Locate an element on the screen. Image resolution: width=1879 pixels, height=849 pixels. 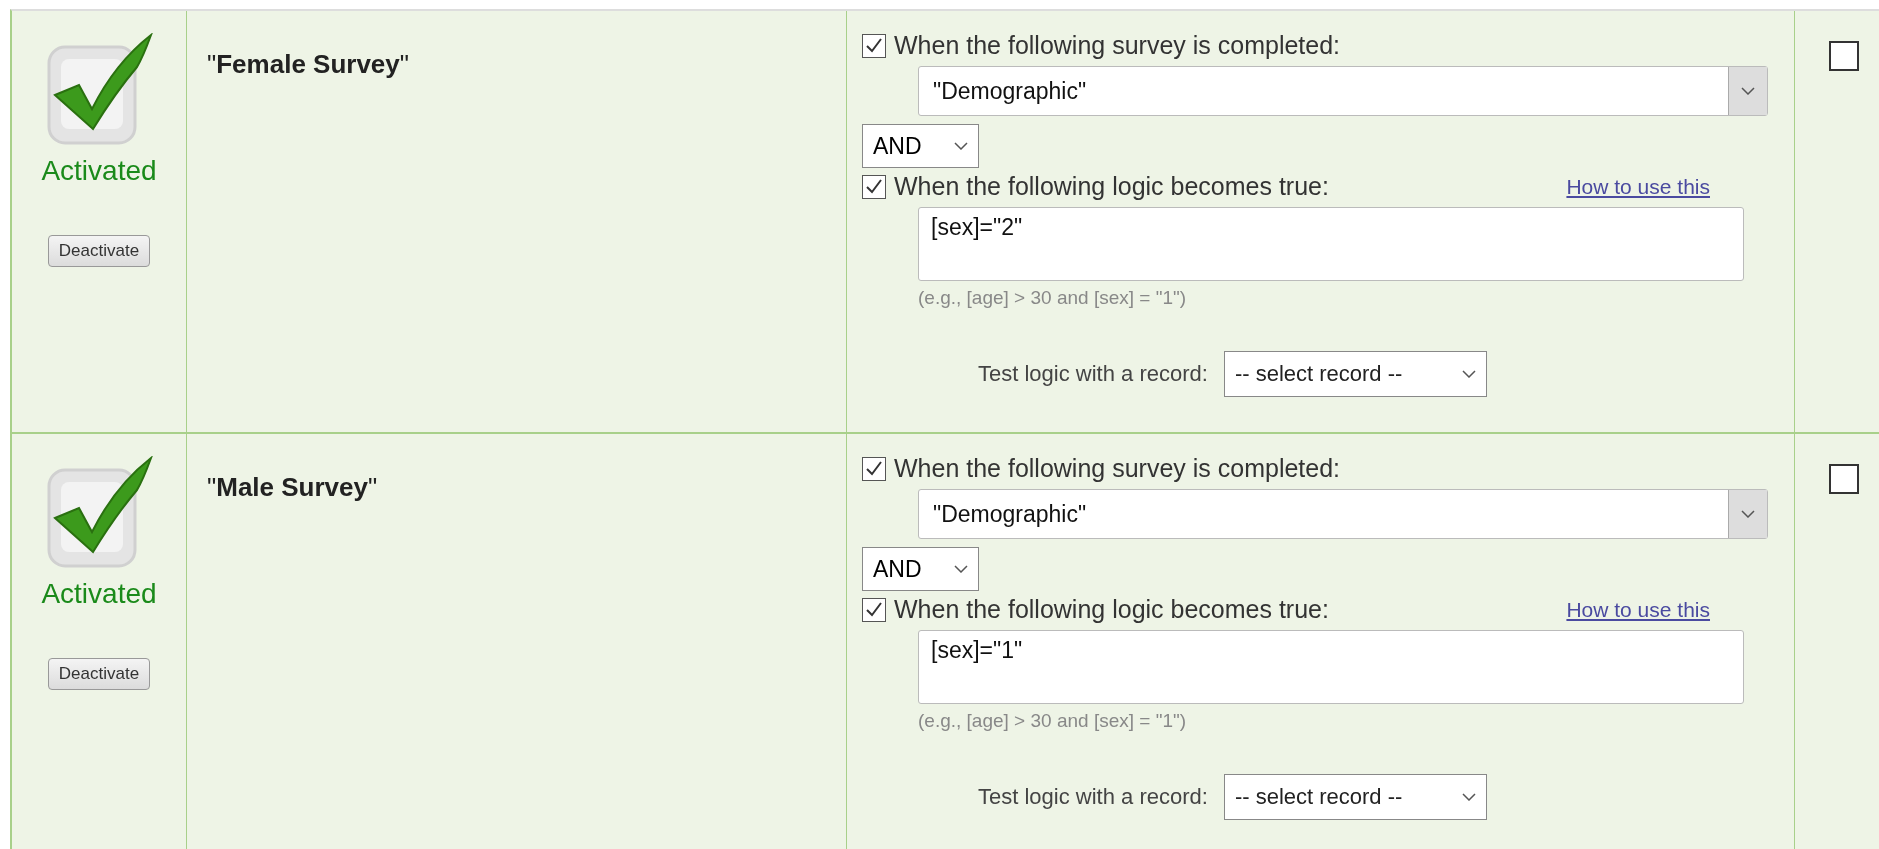
logic-field: [sex]="1" is located at coordinates (1331, 667).